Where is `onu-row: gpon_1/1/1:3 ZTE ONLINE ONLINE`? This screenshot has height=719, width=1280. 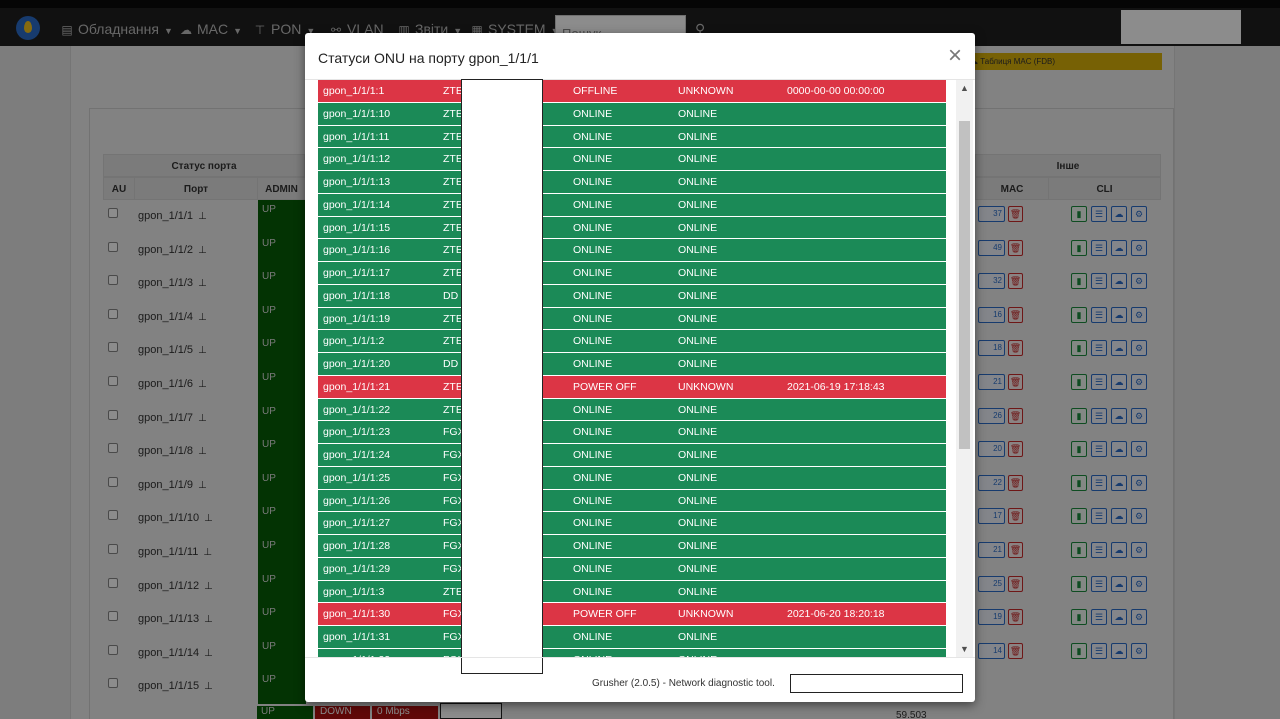 onu-row: gpon_1/1/1:3 ZTE ONLINE ONLINE is located at coordinates (632, 592).